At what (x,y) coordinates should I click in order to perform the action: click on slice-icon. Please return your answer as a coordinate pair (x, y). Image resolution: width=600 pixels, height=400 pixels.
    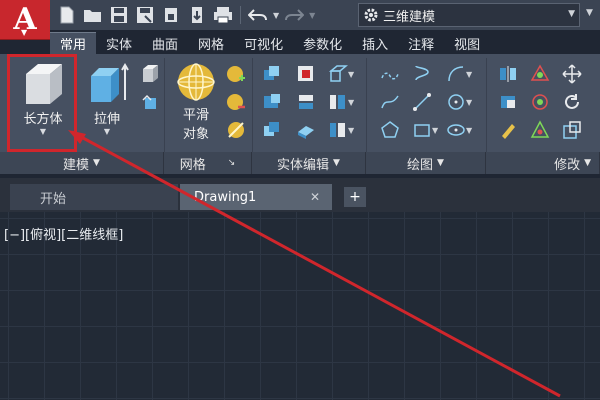
    Looking at the image, I should click on (306, 102).